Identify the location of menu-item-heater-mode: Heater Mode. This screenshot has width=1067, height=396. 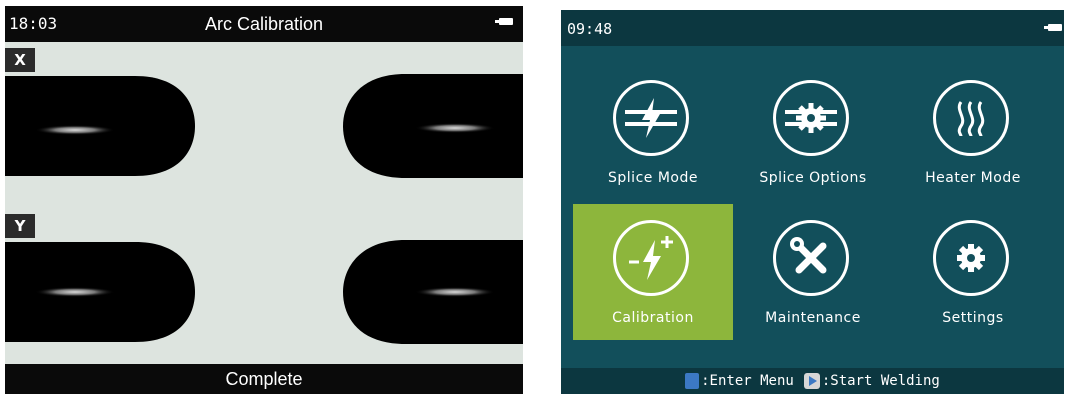
(973, 132).